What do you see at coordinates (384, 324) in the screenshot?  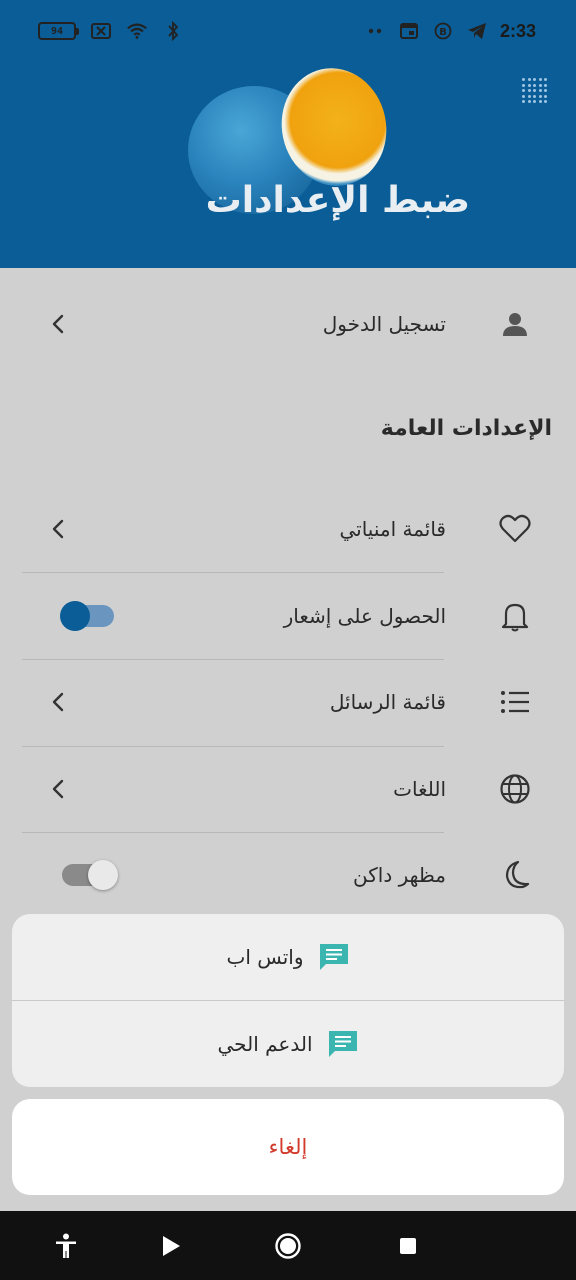 I see `login-label: تسجيل الدخول` at bounding box center [384, 324].